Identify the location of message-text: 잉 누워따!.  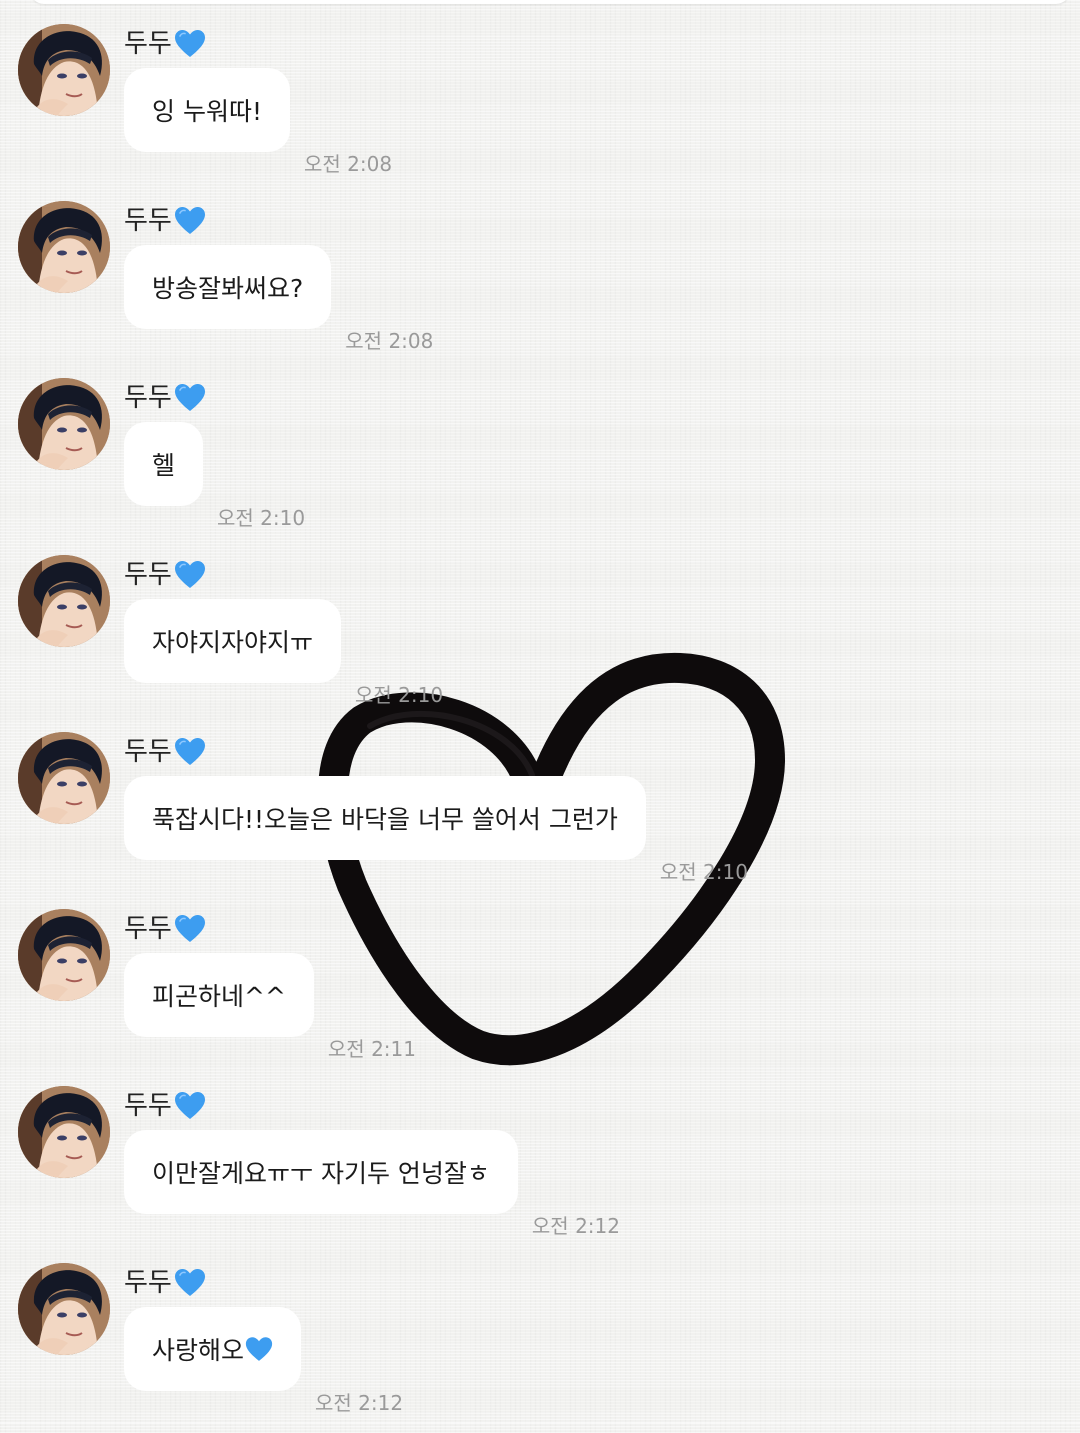
(207, 111).